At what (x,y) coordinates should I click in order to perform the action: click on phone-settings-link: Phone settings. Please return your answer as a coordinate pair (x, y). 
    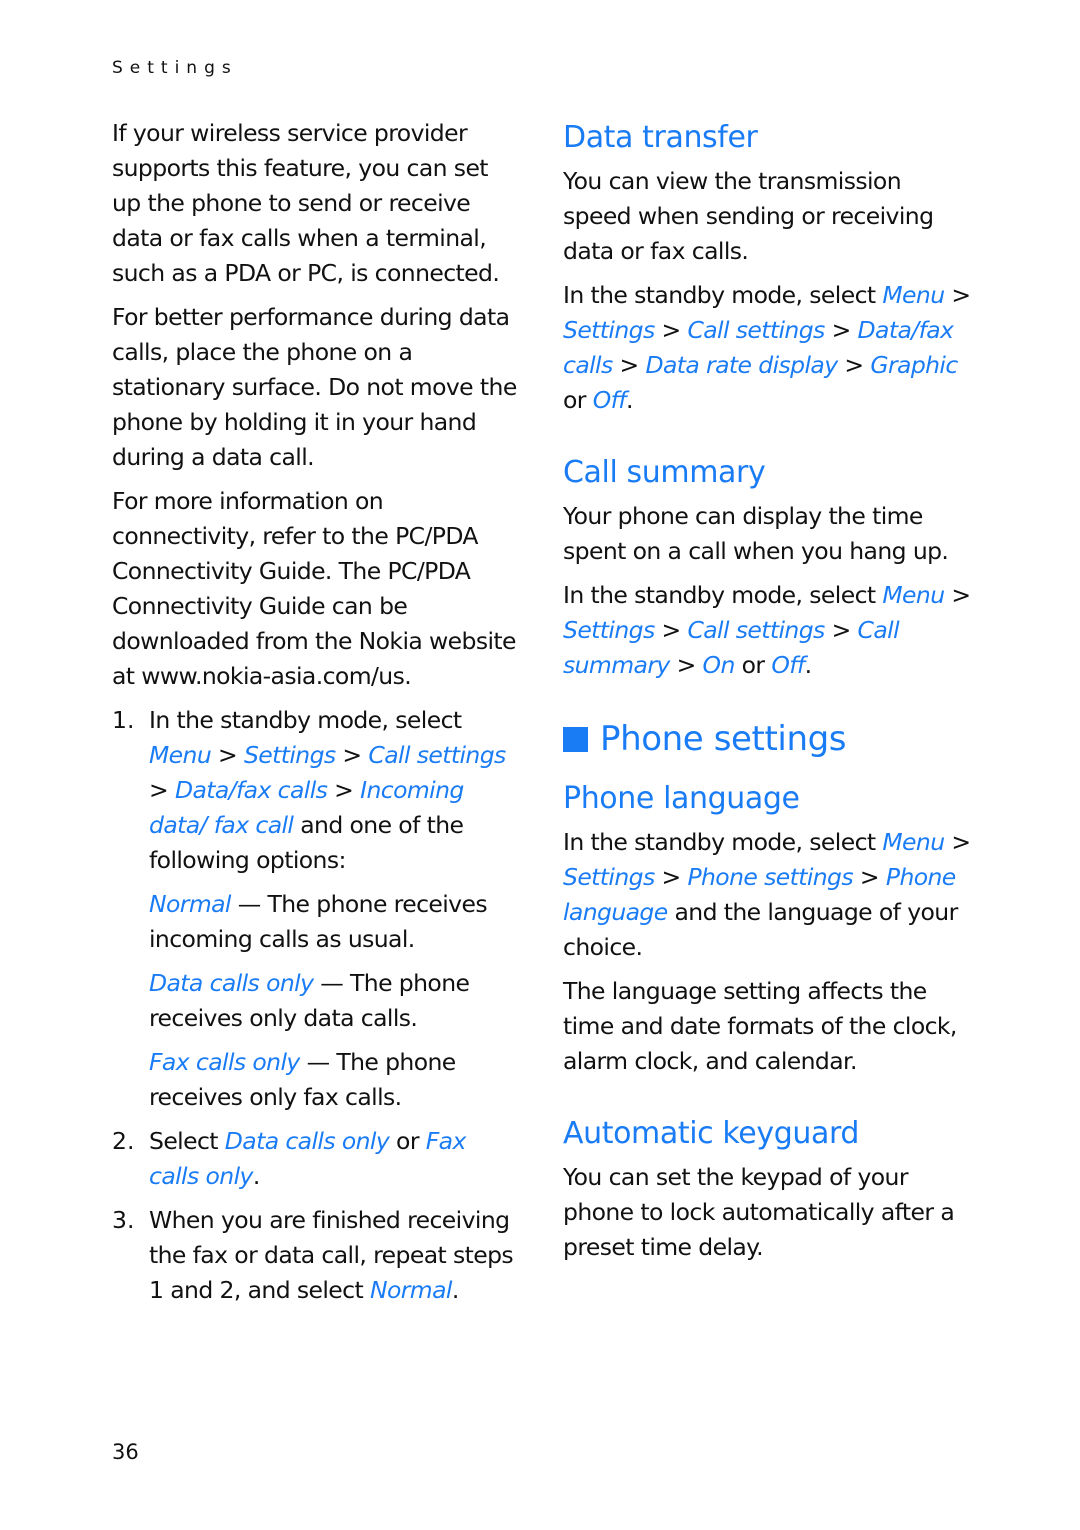
    Looking at the image, I should click on (770, 877).